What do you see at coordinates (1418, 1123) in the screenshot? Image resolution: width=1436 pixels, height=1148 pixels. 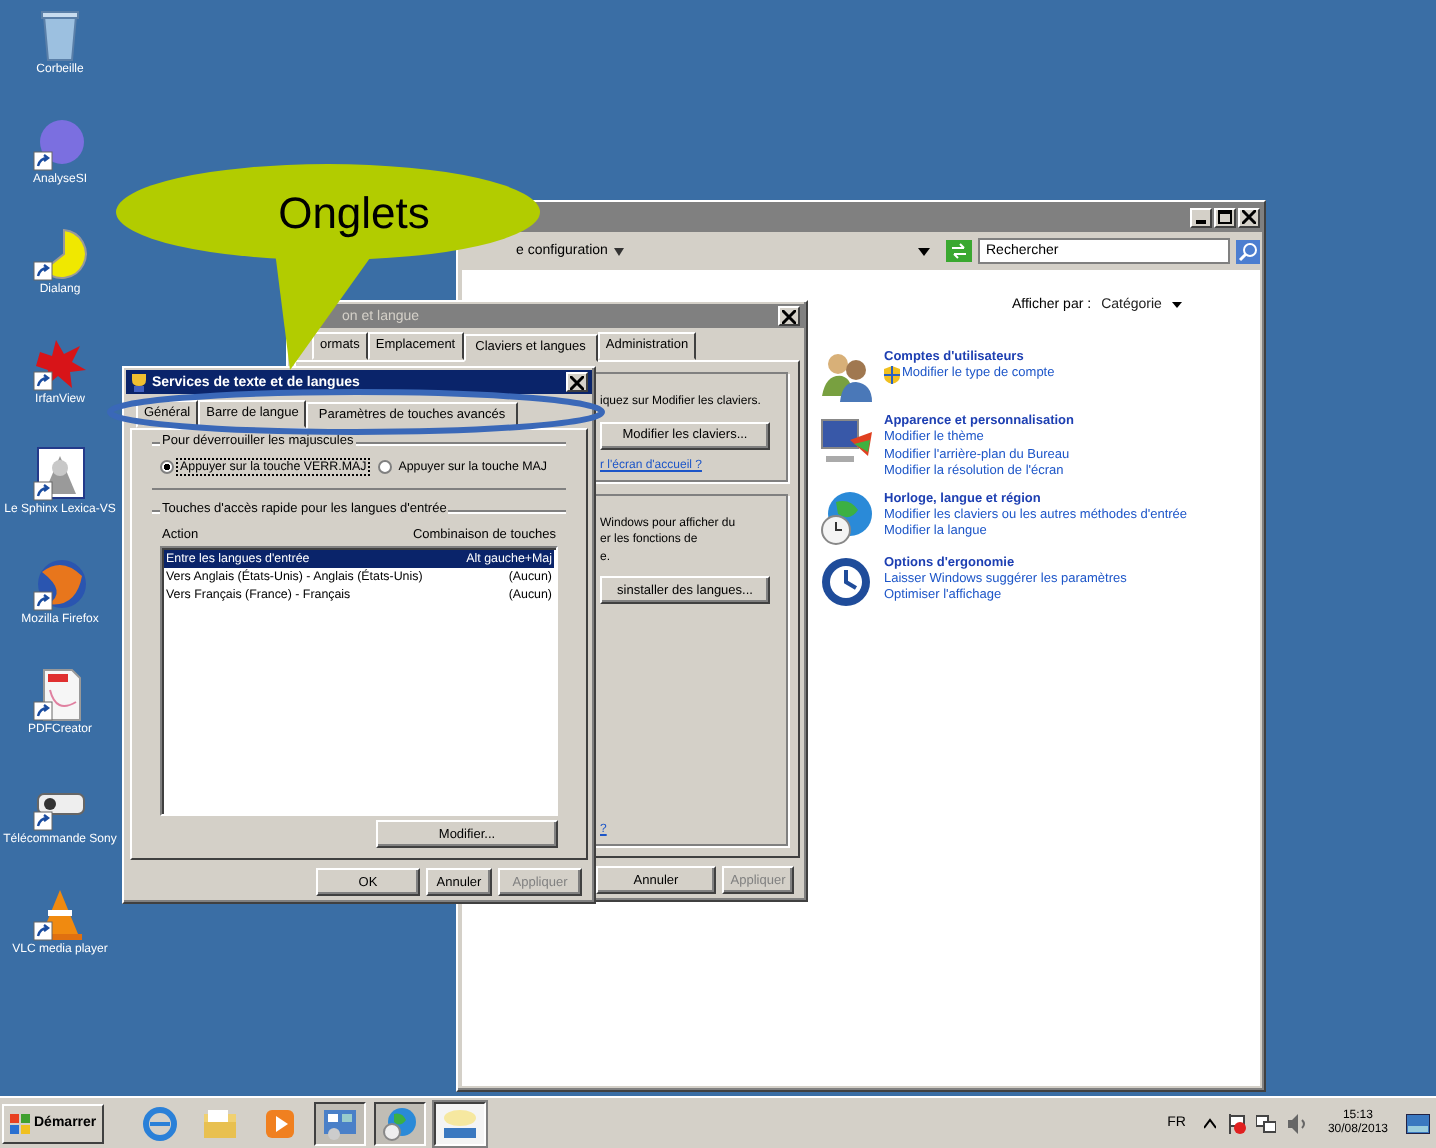 I see `show-desktop-icon` at bounding box center [1418, 1123].